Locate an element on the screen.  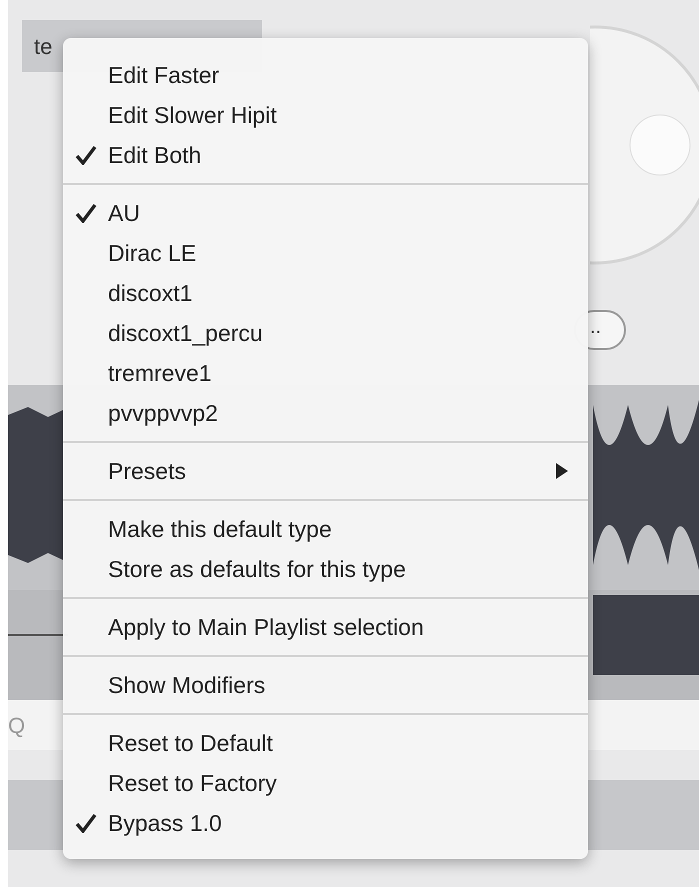
menu-item: Make this default type is located at coordinates (325, 529).